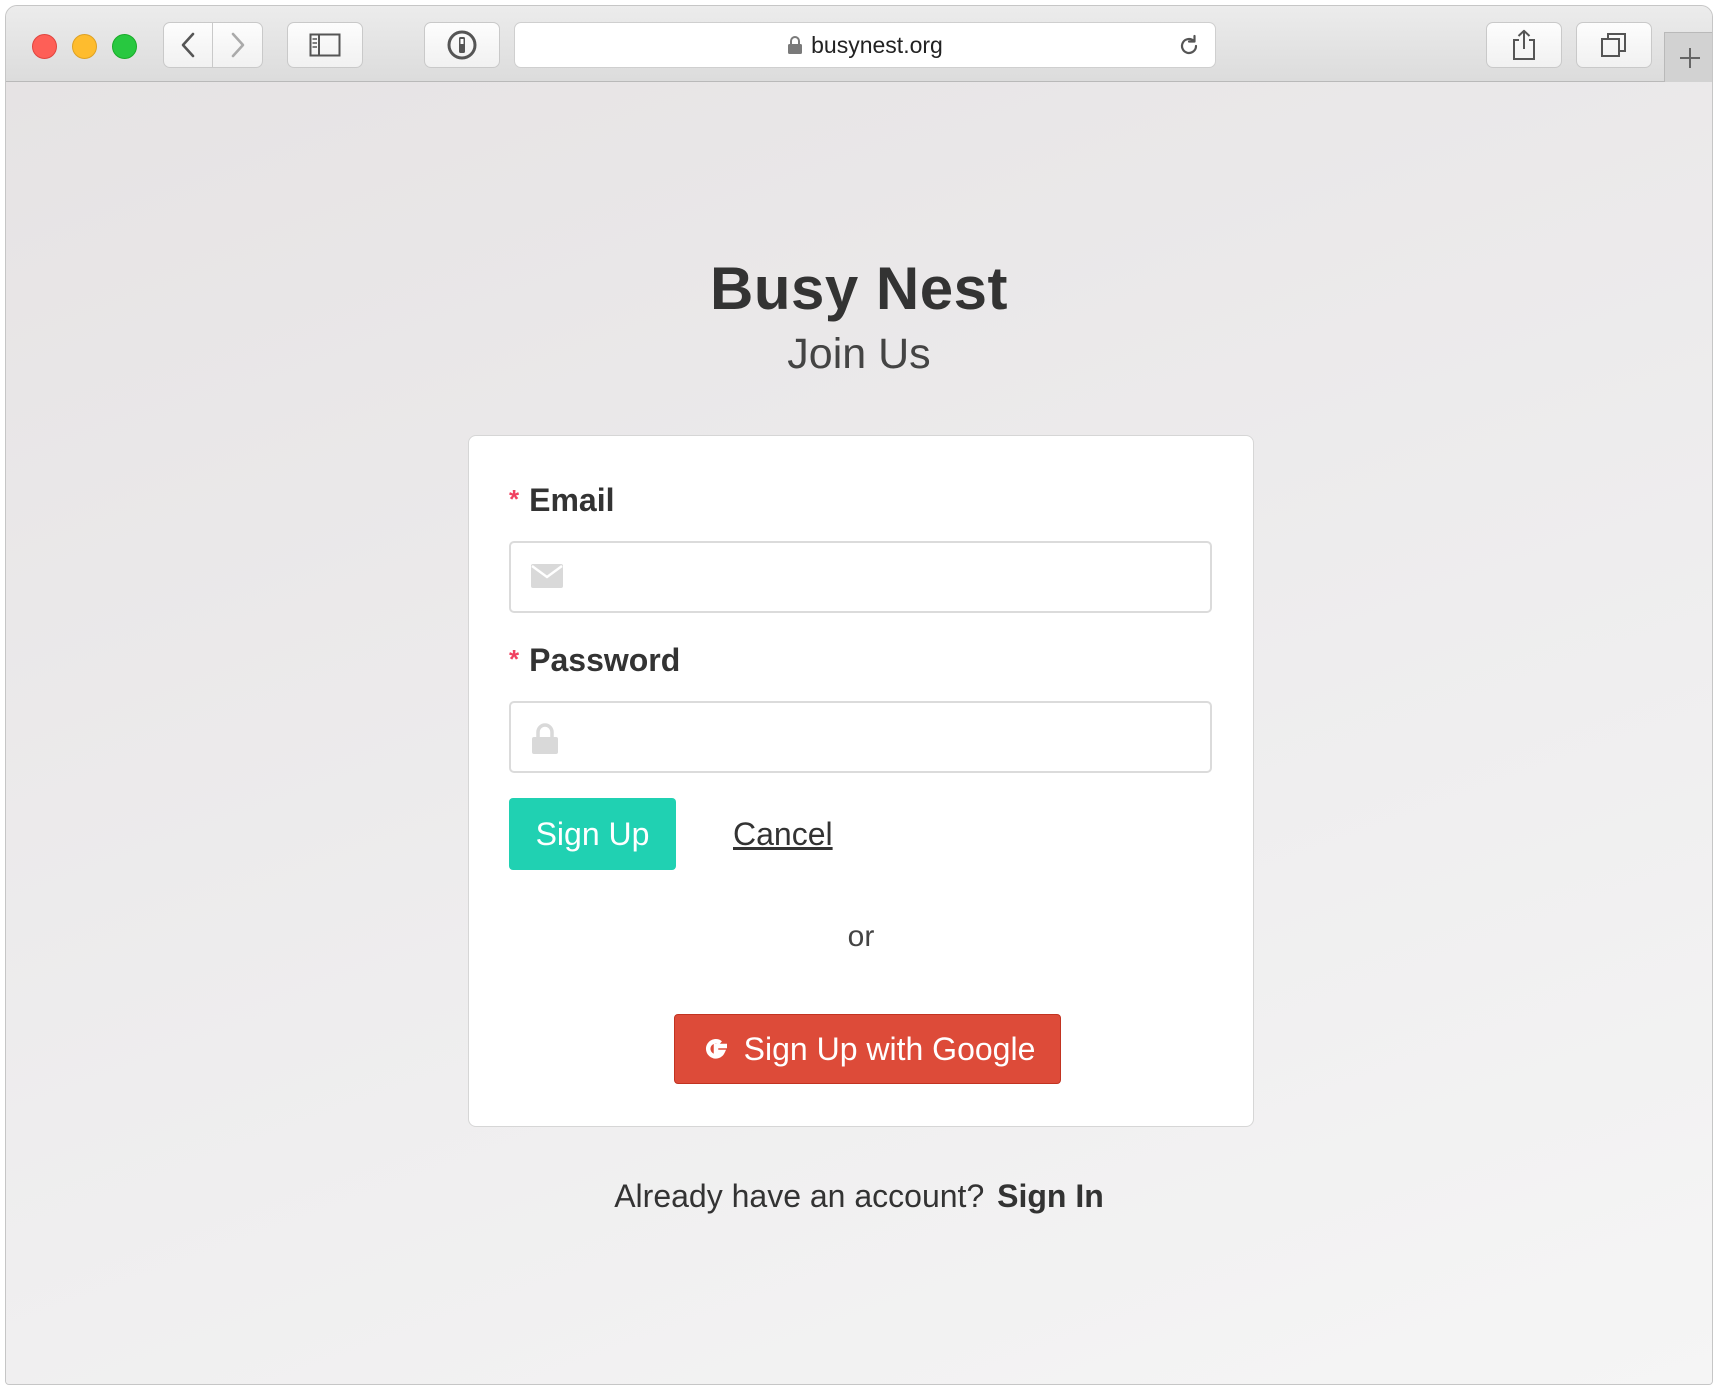 The width and height of the screenshot is (1718, 1386). I want to click on reload-button, so click(1189, 48).